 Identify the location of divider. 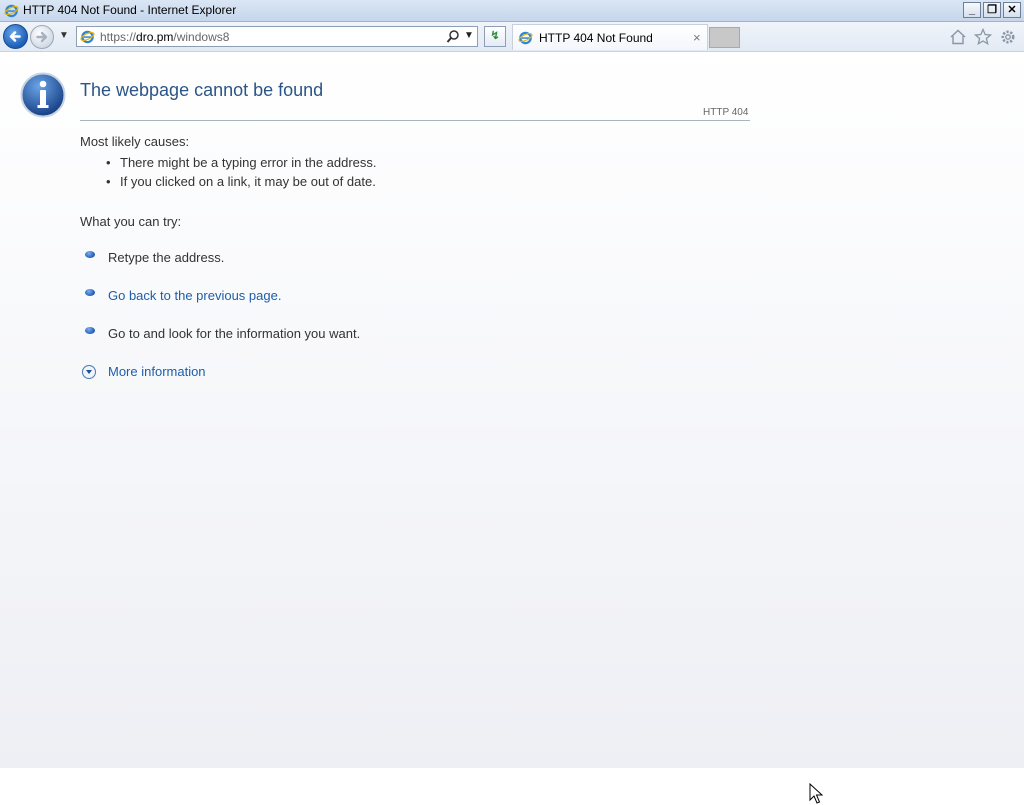
(415, 120).